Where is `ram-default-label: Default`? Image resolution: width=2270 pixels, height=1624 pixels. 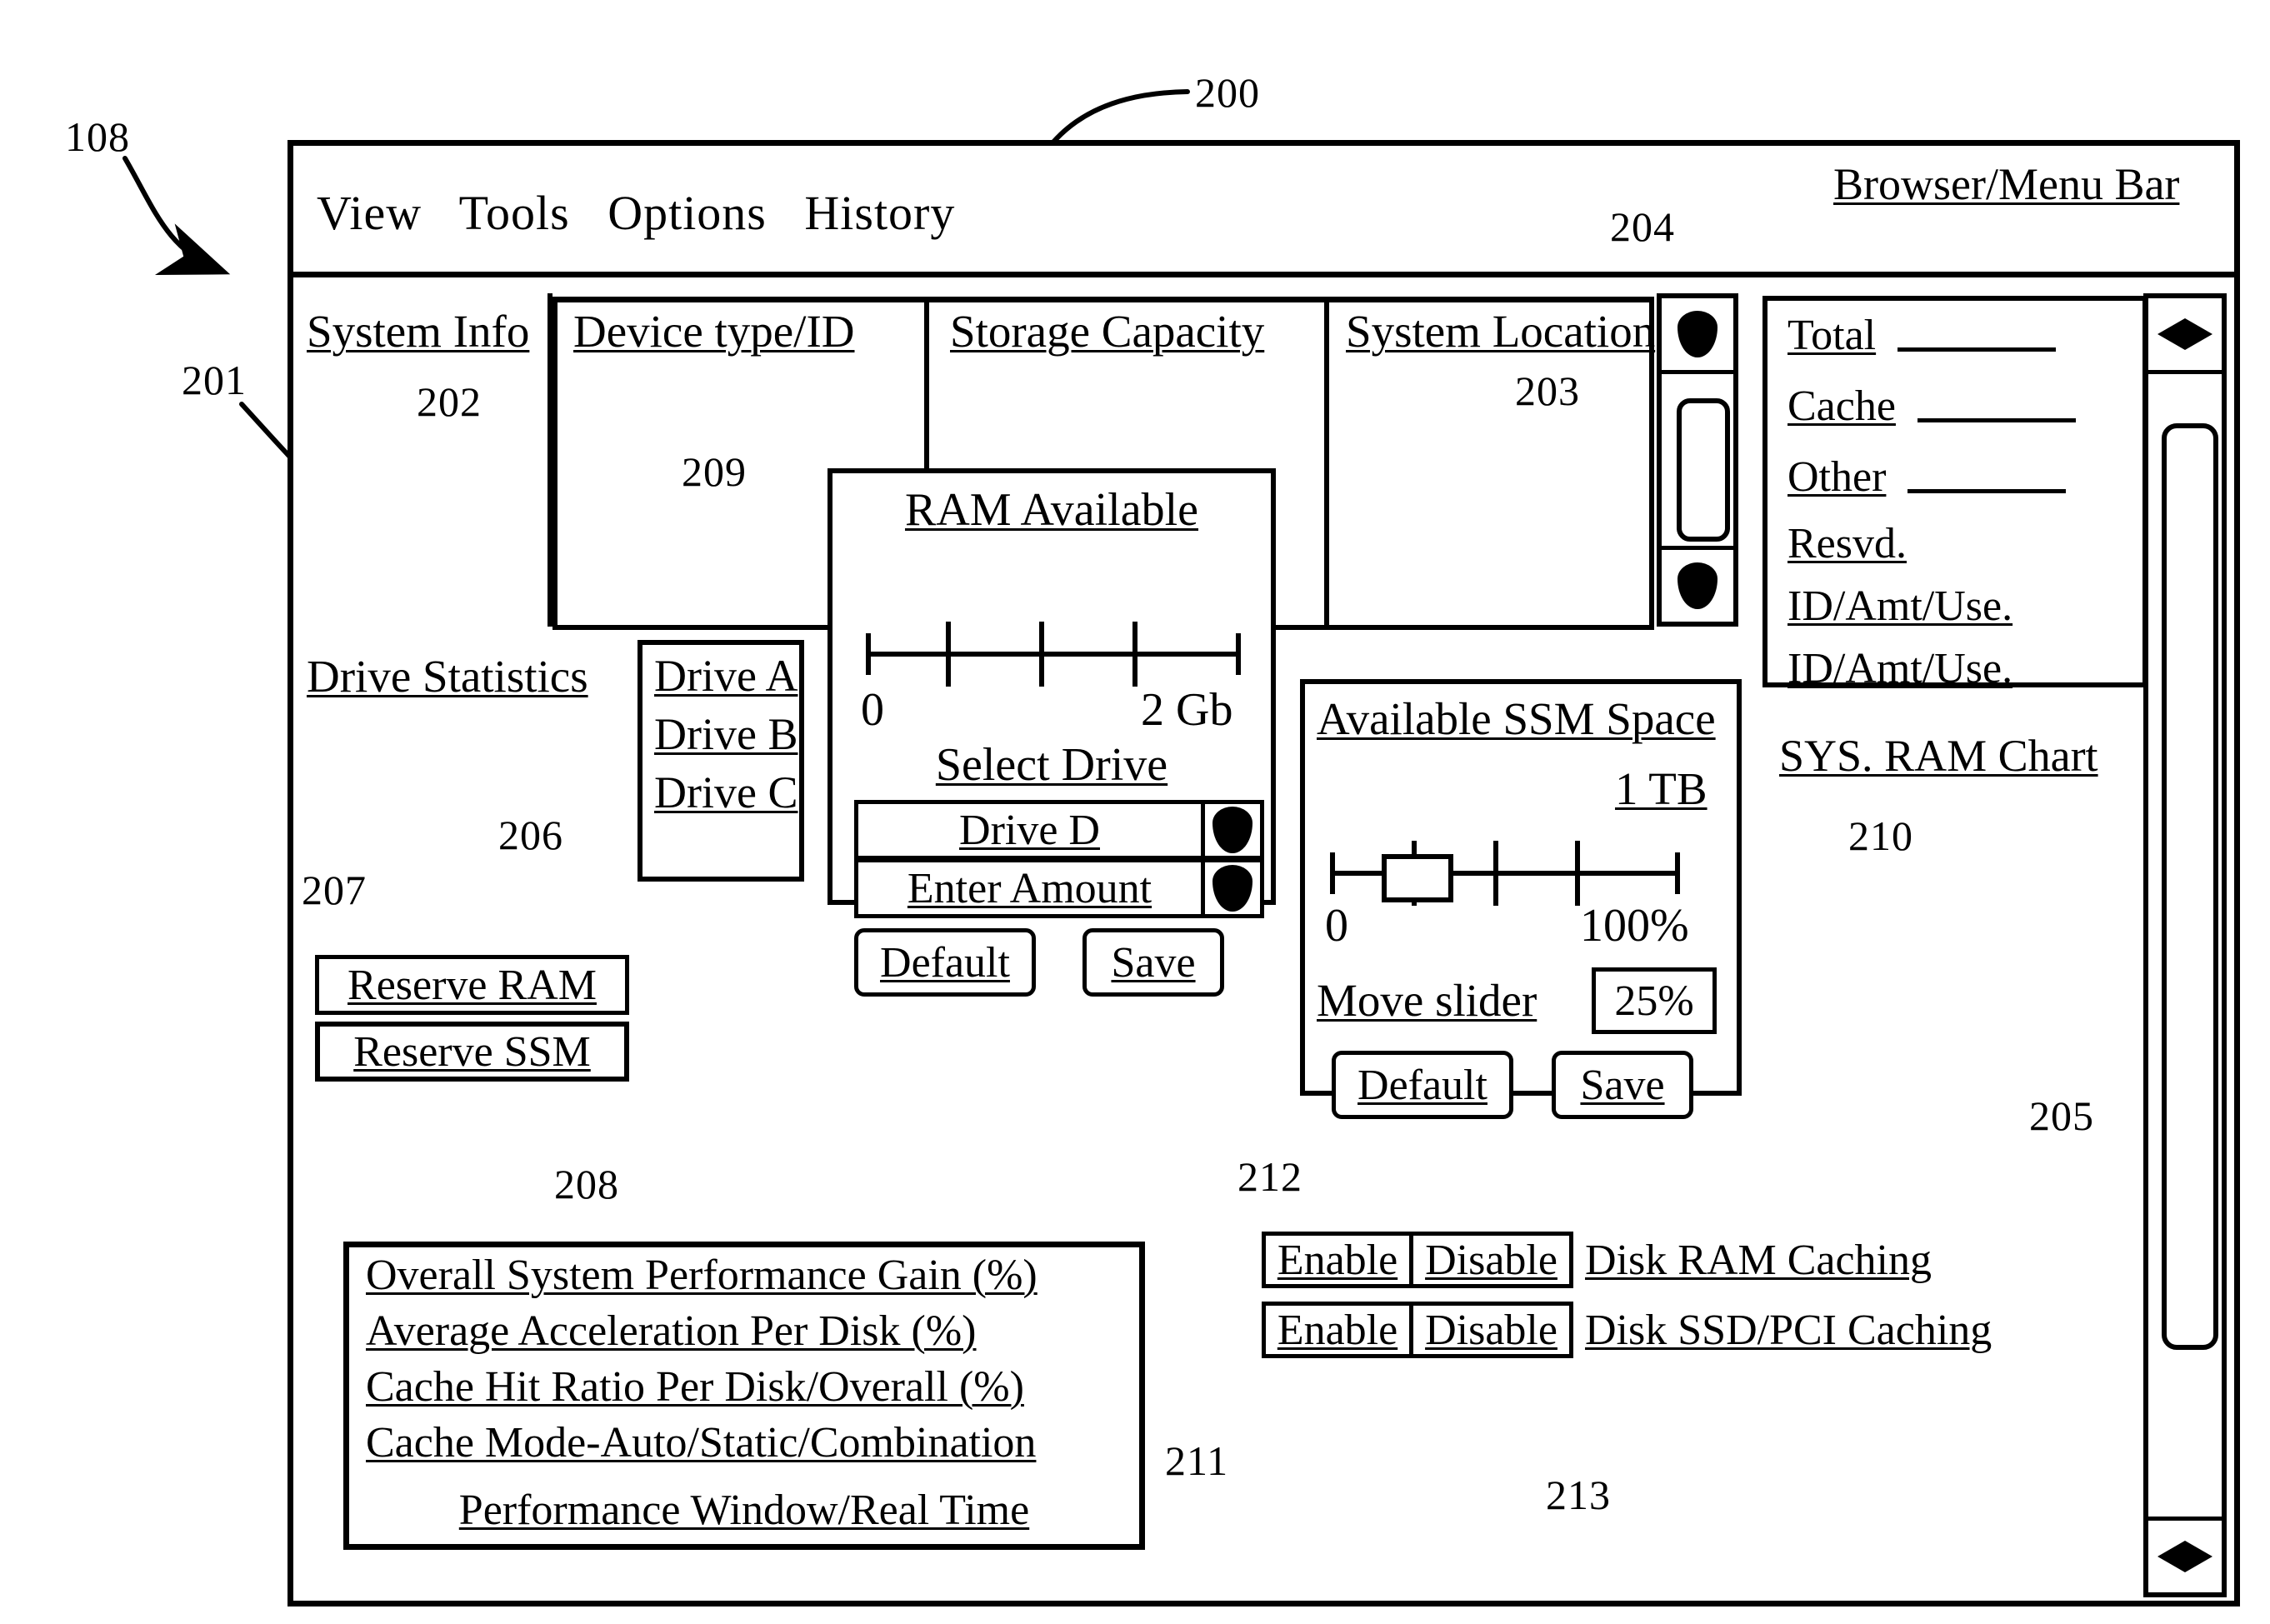 ram-default-label: Default is located at coordinates (945, 962).